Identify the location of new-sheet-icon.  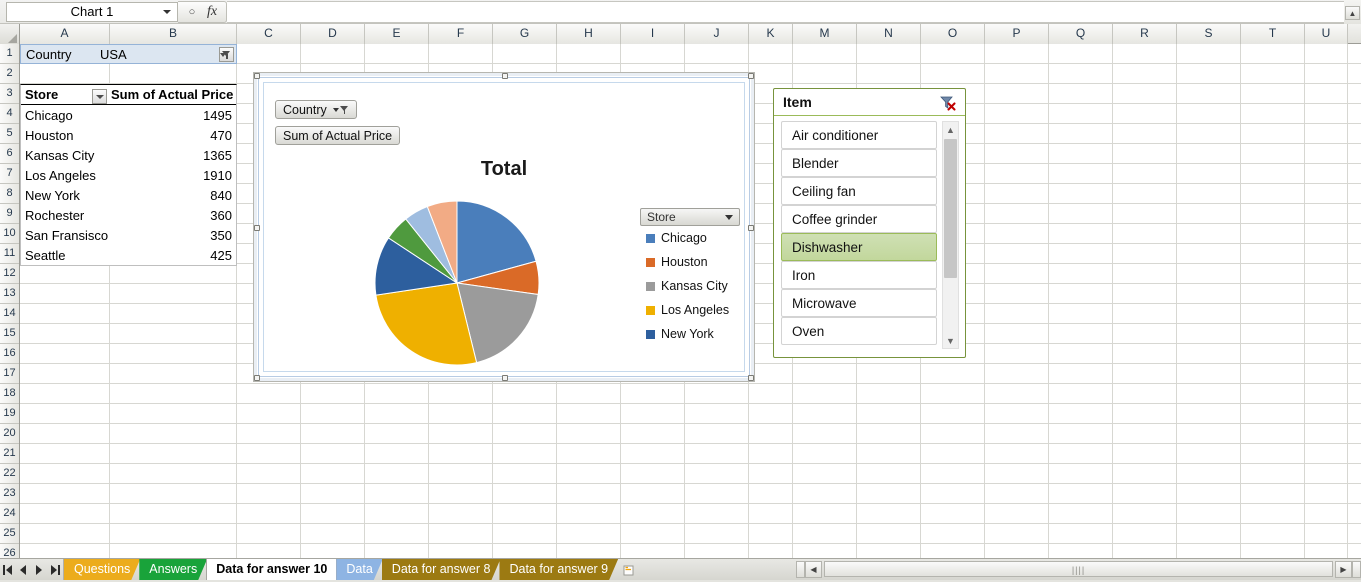
(629, 569).